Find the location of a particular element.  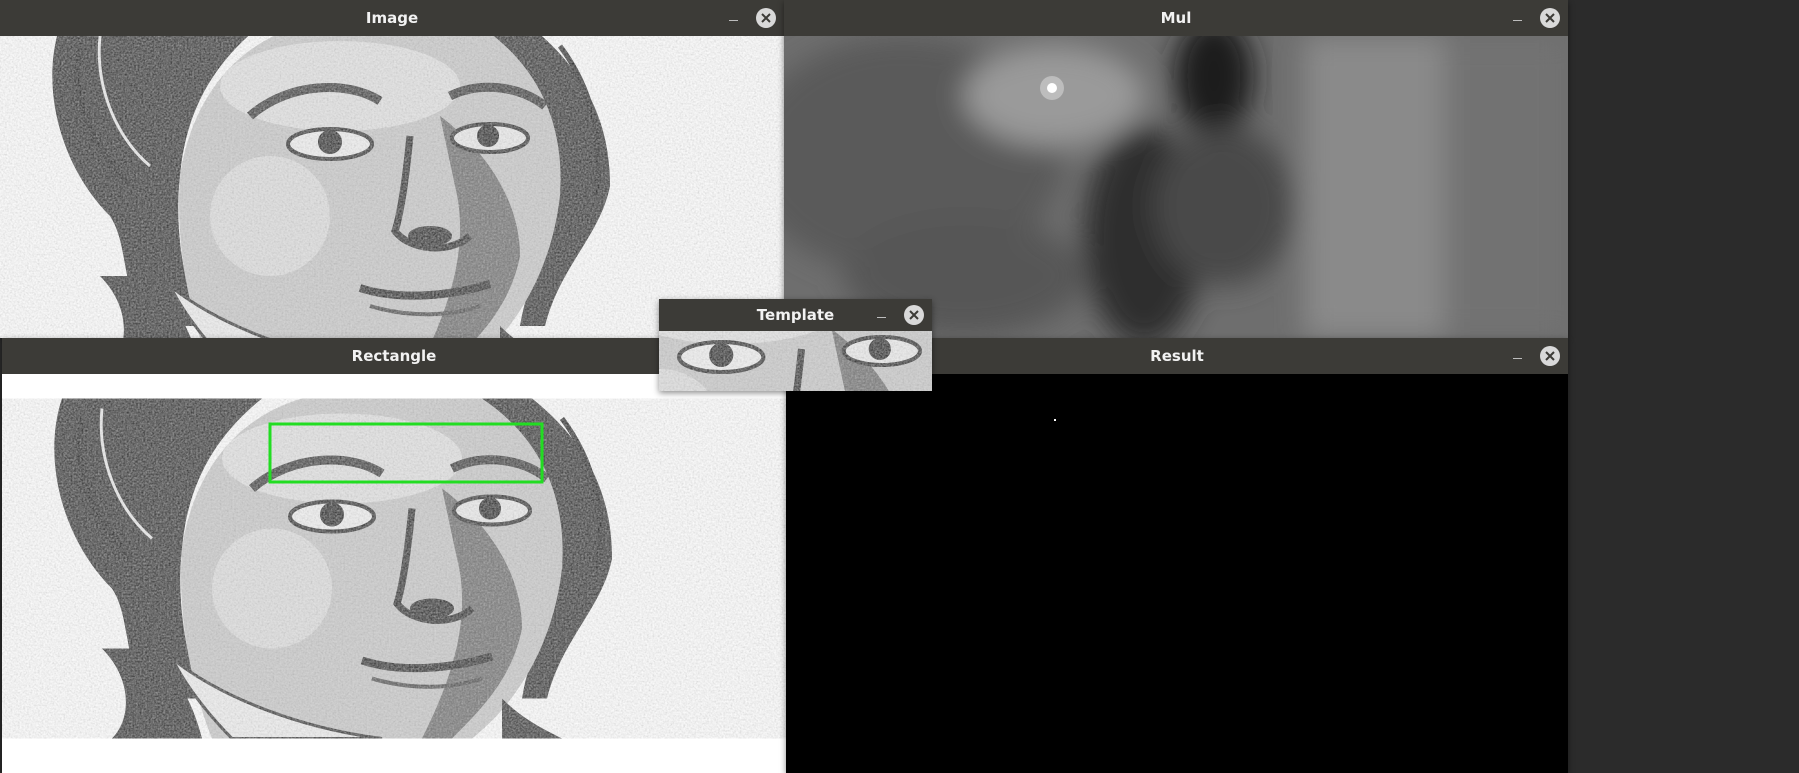

template-canvas is located at coordinates (795, 361).